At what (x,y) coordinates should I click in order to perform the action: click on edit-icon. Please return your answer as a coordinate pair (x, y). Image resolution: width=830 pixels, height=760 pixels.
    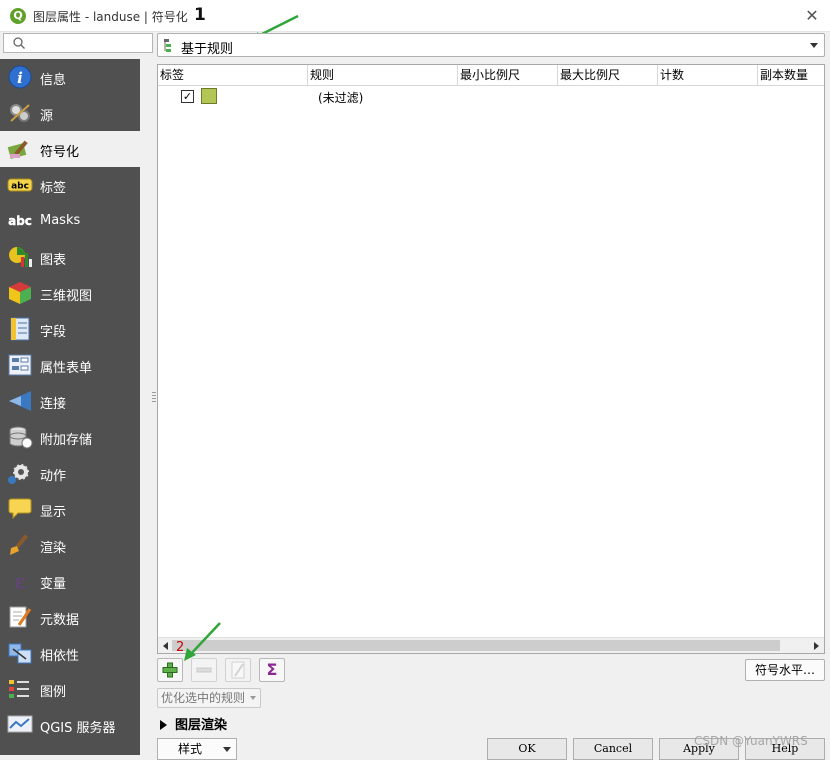
    Looking at the image, I should click on (238, 670).